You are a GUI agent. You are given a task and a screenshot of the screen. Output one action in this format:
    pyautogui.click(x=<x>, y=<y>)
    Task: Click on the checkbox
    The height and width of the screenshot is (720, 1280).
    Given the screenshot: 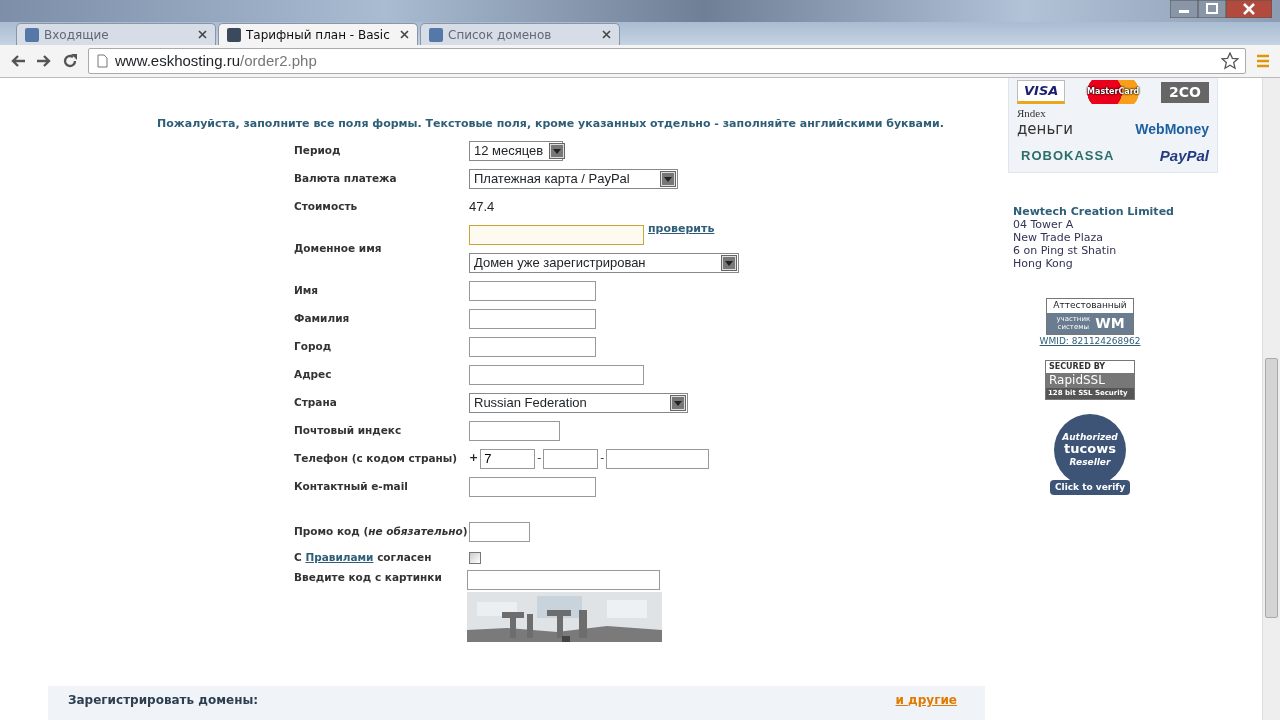 What is the action you would take?
    pyautogui.click(x=475, y=557)
    